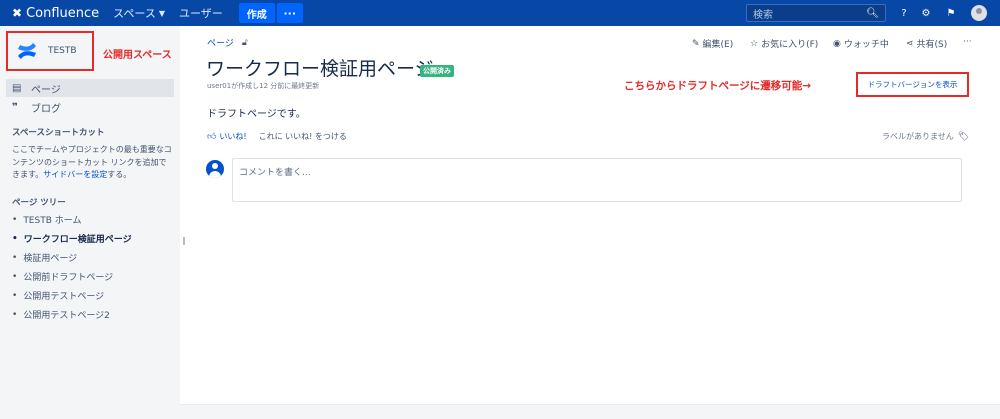 The height and width of the screenshot is (419, 1000). I want to click on confluence-logo-icon: ✖, so click(17, 13).